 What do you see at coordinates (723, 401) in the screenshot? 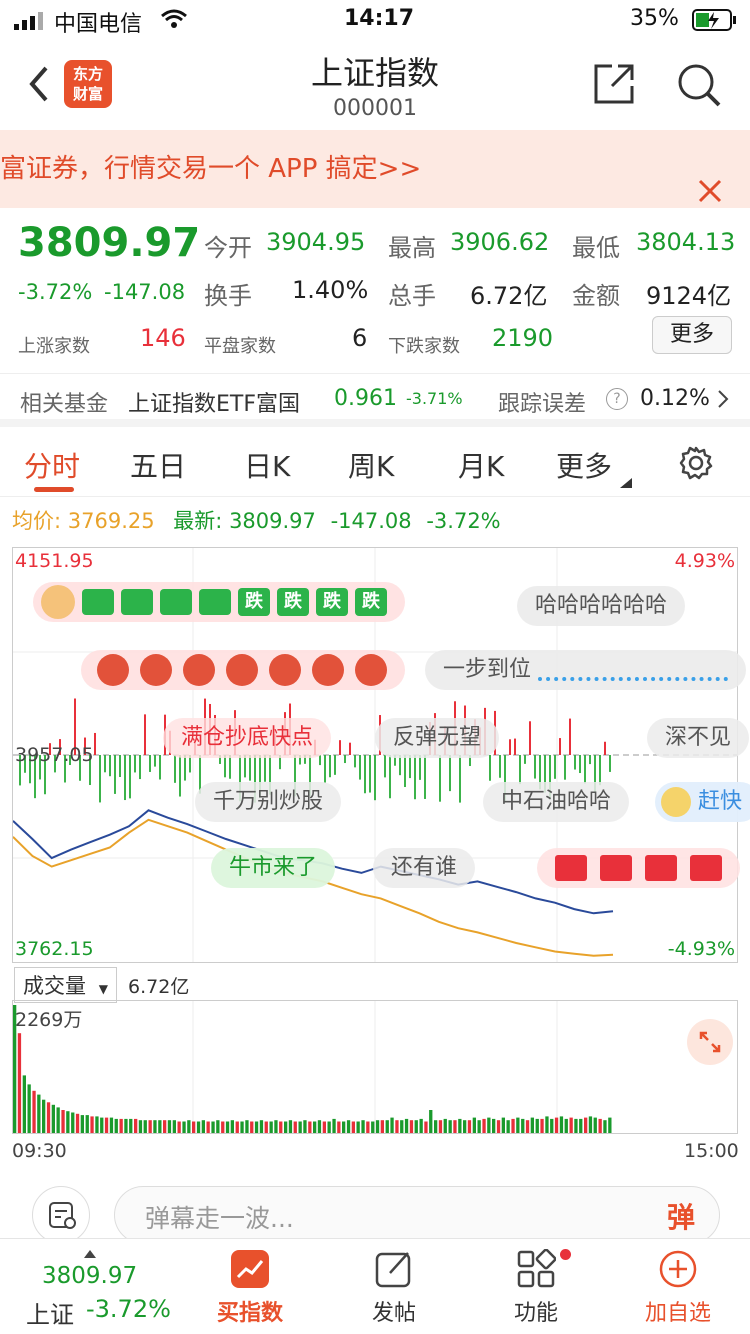
I see `chevron-right-icon` at bounding box center [723, 401].